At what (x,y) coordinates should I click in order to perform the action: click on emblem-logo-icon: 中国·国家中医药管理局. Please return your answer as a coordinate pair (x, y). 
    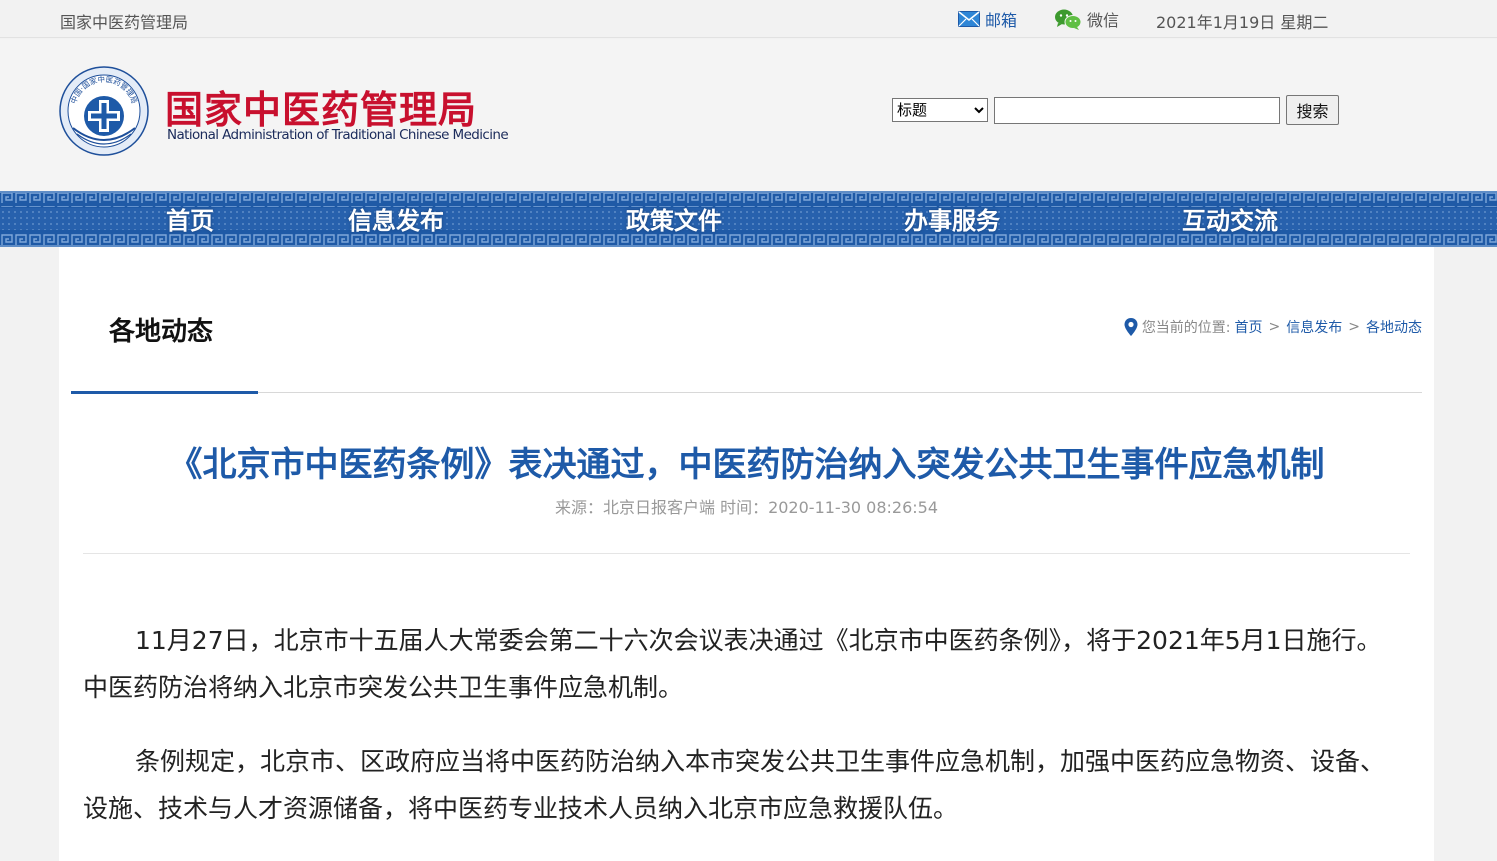
    Looking at the image, I should click on (104, 111).